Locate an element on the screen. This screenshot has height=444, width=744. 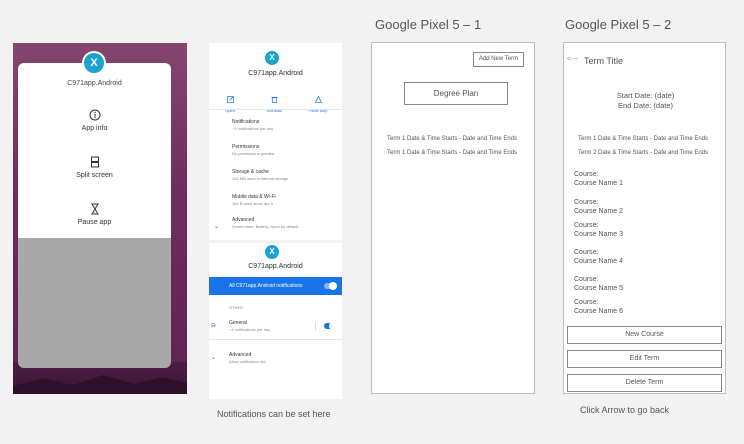
app-title: C971app.Android is located at coordinates (275, 73).